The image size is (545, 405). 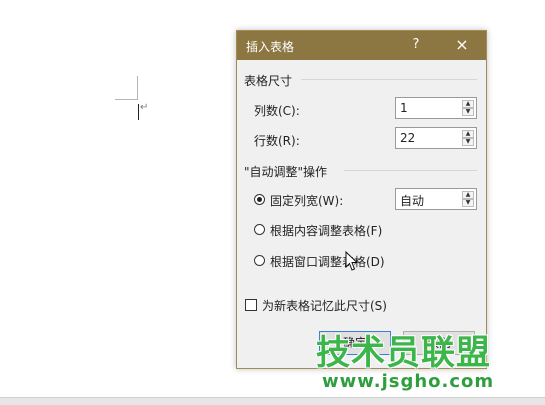 I want to click on fit-window-radio, so click(x=259, y=260).